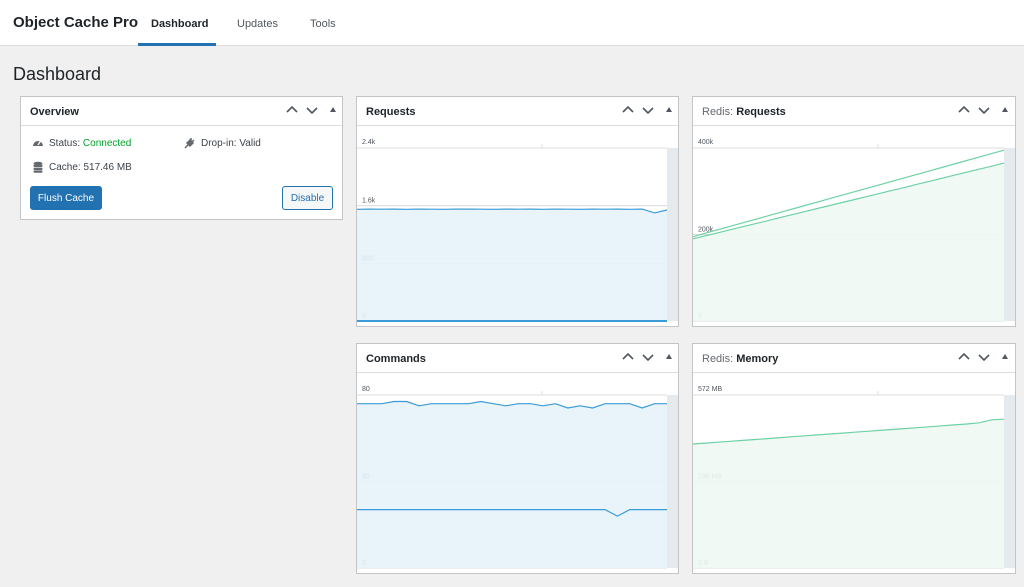  What do you see at coordinates (369, 201) in the screenshot?
I see `y-tick-label: 1.6k` at bounding box center [369, 201].